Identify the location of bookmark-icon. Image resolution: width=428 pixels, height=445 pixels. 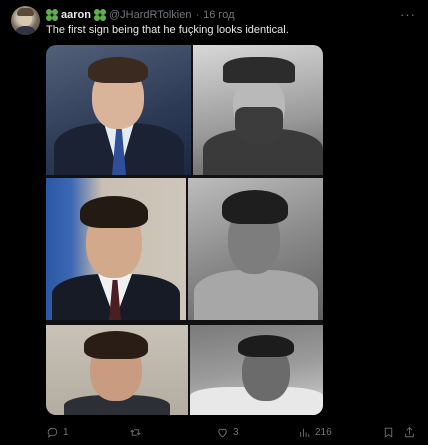
(388, 432).